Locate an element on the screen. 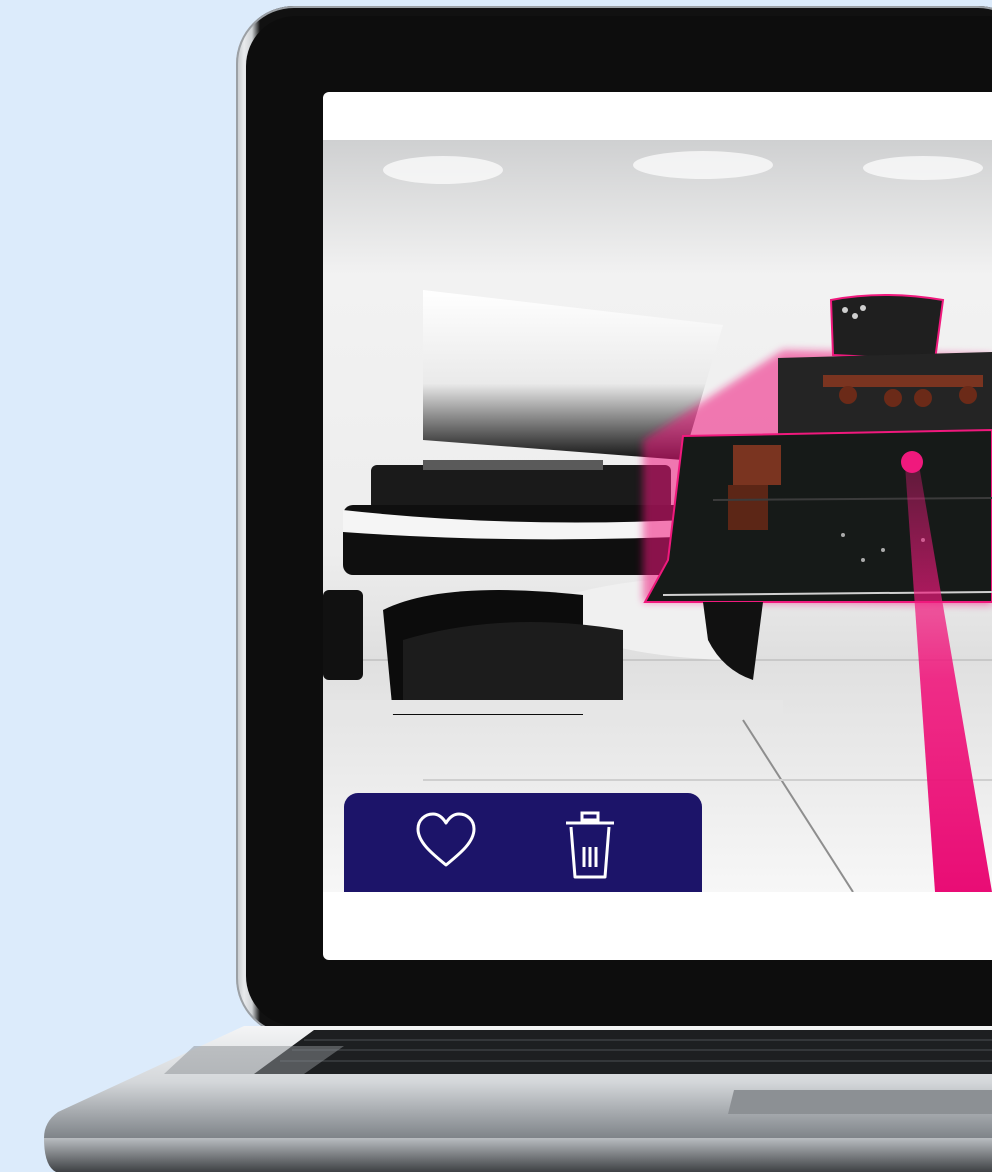  action-toolbar is located at coordinates (523, 842).